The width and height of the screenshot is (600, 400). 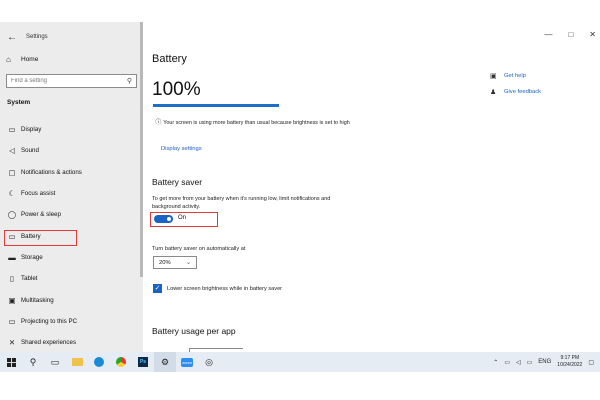 I want to click on clock: 9:17 PM 10/24/2022, so click(x=569, y=362).